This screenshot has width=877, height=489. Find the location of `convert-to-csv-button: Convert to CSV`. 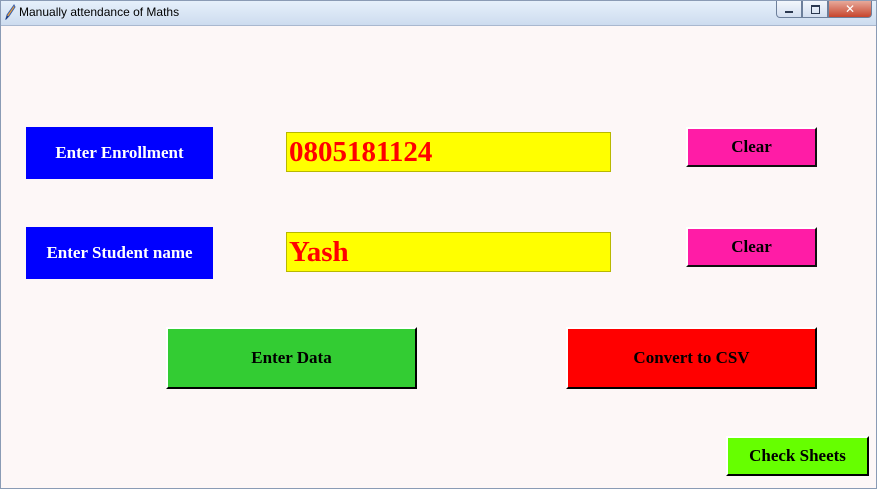

convert-to-csv-button: Convert to CSV is located at coordinates (691, 358).